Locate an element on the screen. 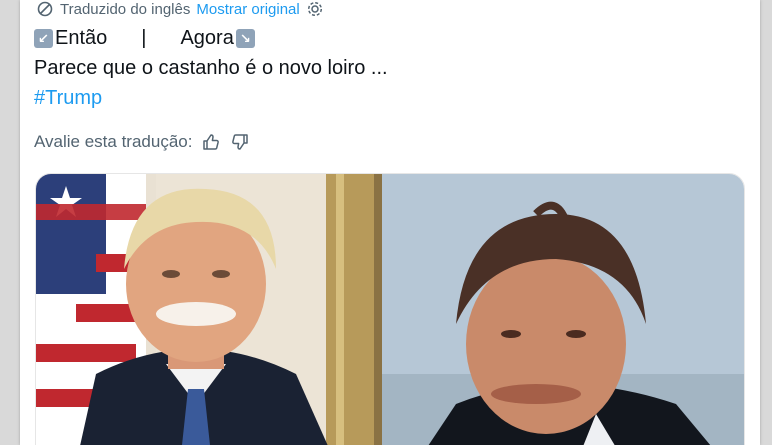 The height and width of the screenshot is (445, 772). before-label: Então is located at coordinates (81, 38).